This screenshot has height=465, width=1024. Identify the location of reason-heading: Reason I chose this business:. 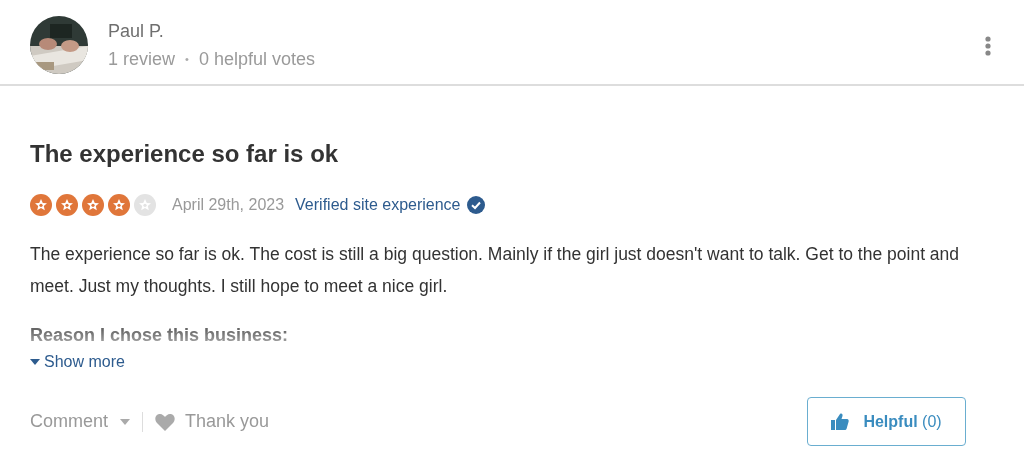
(160, 335).